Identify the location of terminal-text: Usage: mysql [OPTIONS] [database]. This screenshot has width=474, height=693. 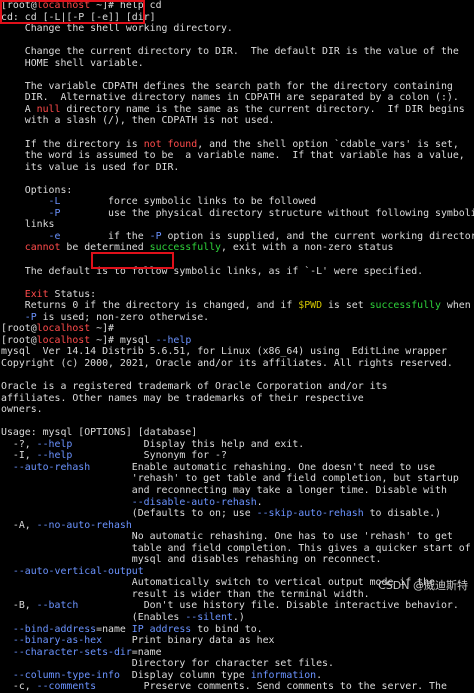
(99, 433).